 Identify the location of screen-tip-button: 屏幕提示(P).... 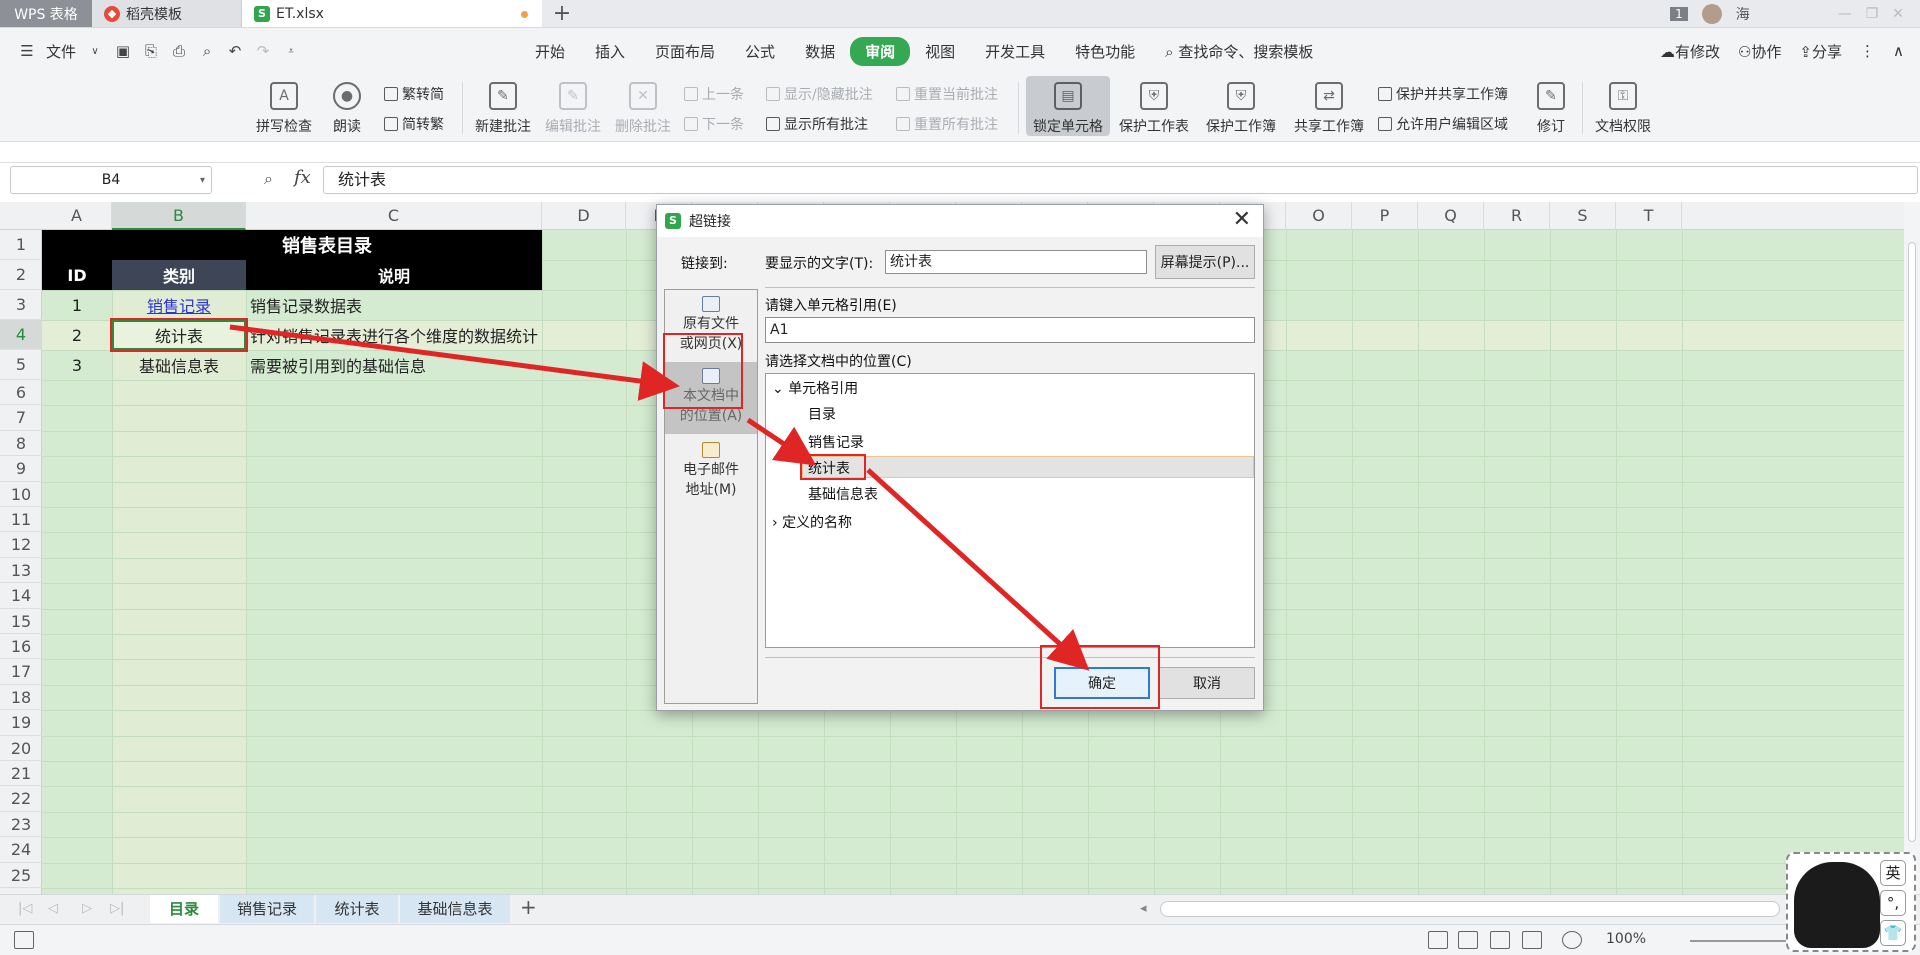
(1205, 262).